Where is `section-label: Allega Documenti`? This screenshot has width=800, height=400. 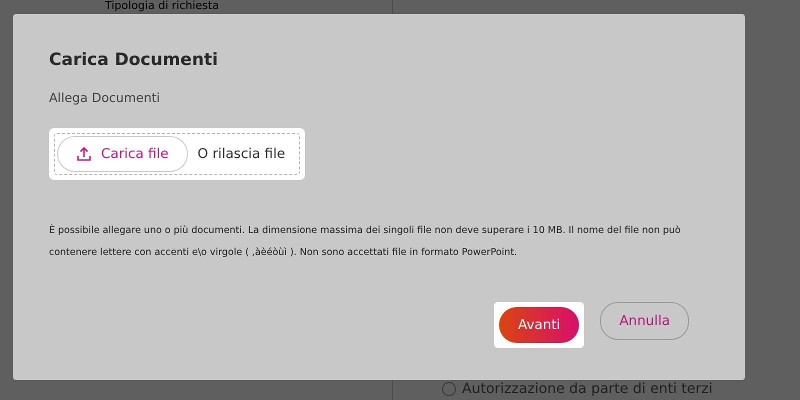
section-label: Allega Documenti is located at coordinates (105, 97).